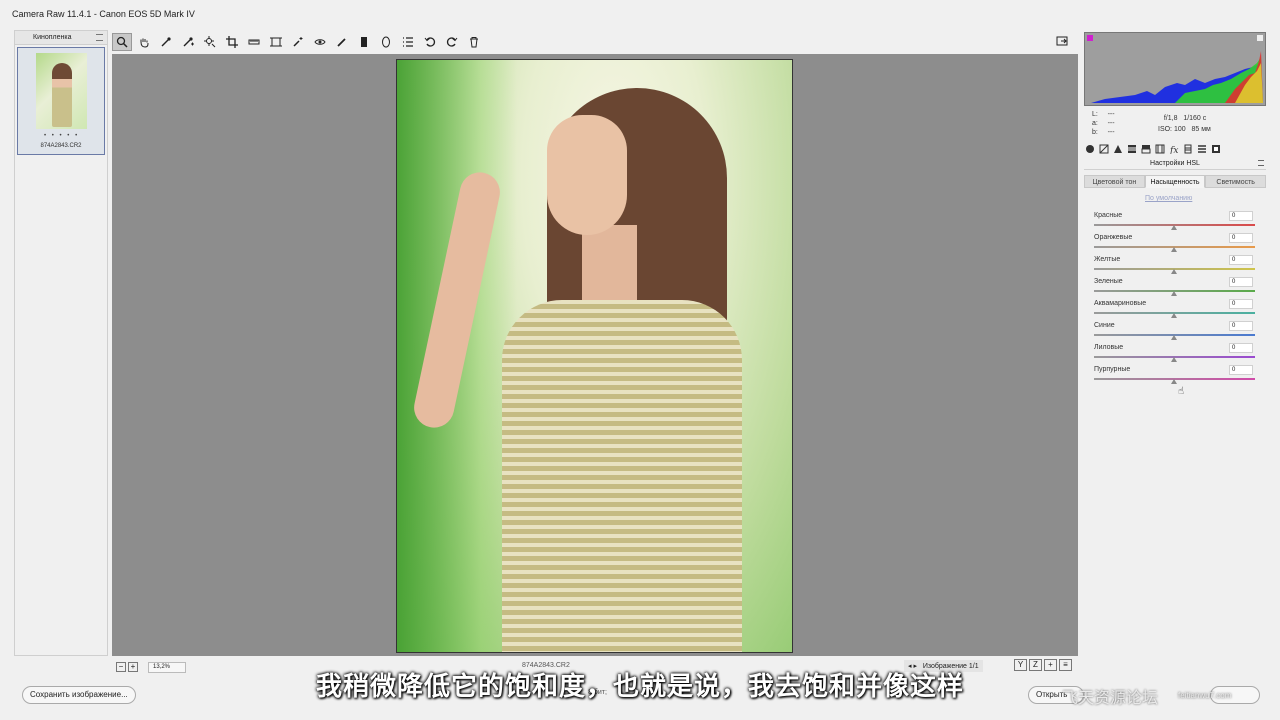 The height and width of the screenshot is (720, 1280). What do you see at coordinates (1146, 149) in the screenshot?
I see `split-toning-icon` at bounding box center [1146, 149].